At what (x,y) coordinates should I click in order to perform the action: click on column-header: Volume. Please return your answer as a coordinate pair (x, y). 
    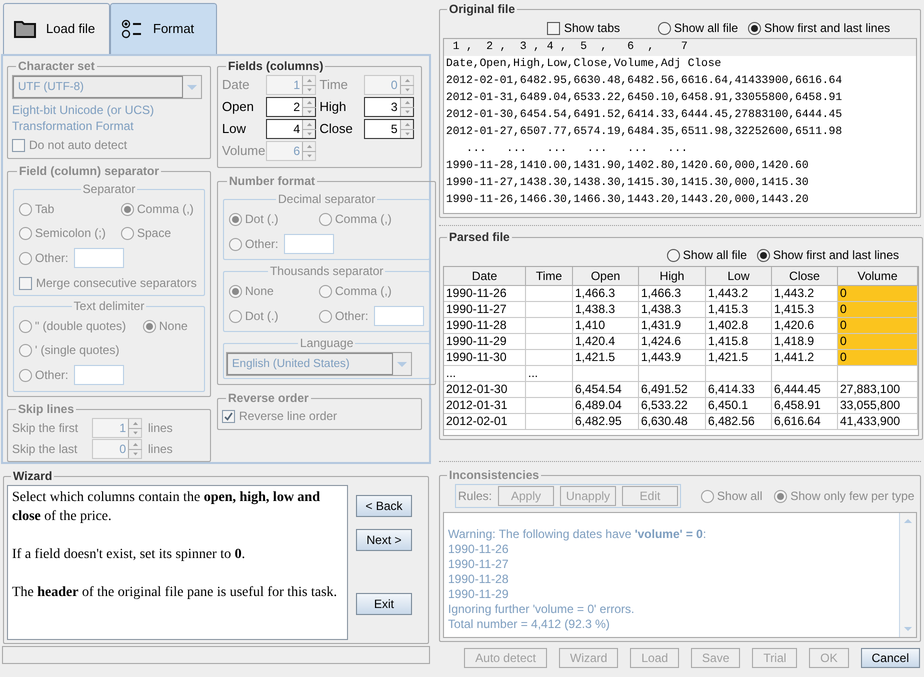
    Looking at the image, I should click on (878, 276).